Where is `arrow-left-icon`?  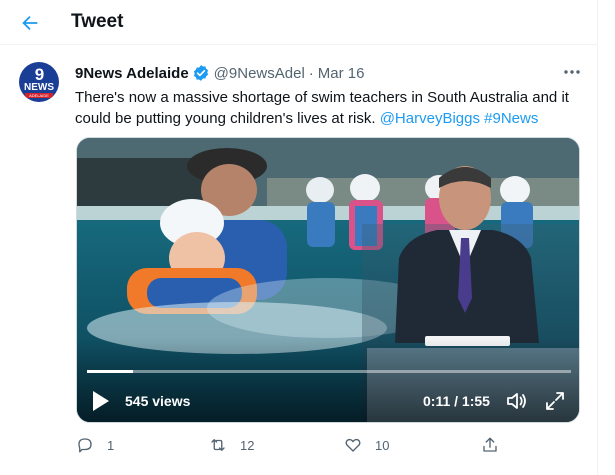 arrow-left-icon is located at coordinates (30, 23).